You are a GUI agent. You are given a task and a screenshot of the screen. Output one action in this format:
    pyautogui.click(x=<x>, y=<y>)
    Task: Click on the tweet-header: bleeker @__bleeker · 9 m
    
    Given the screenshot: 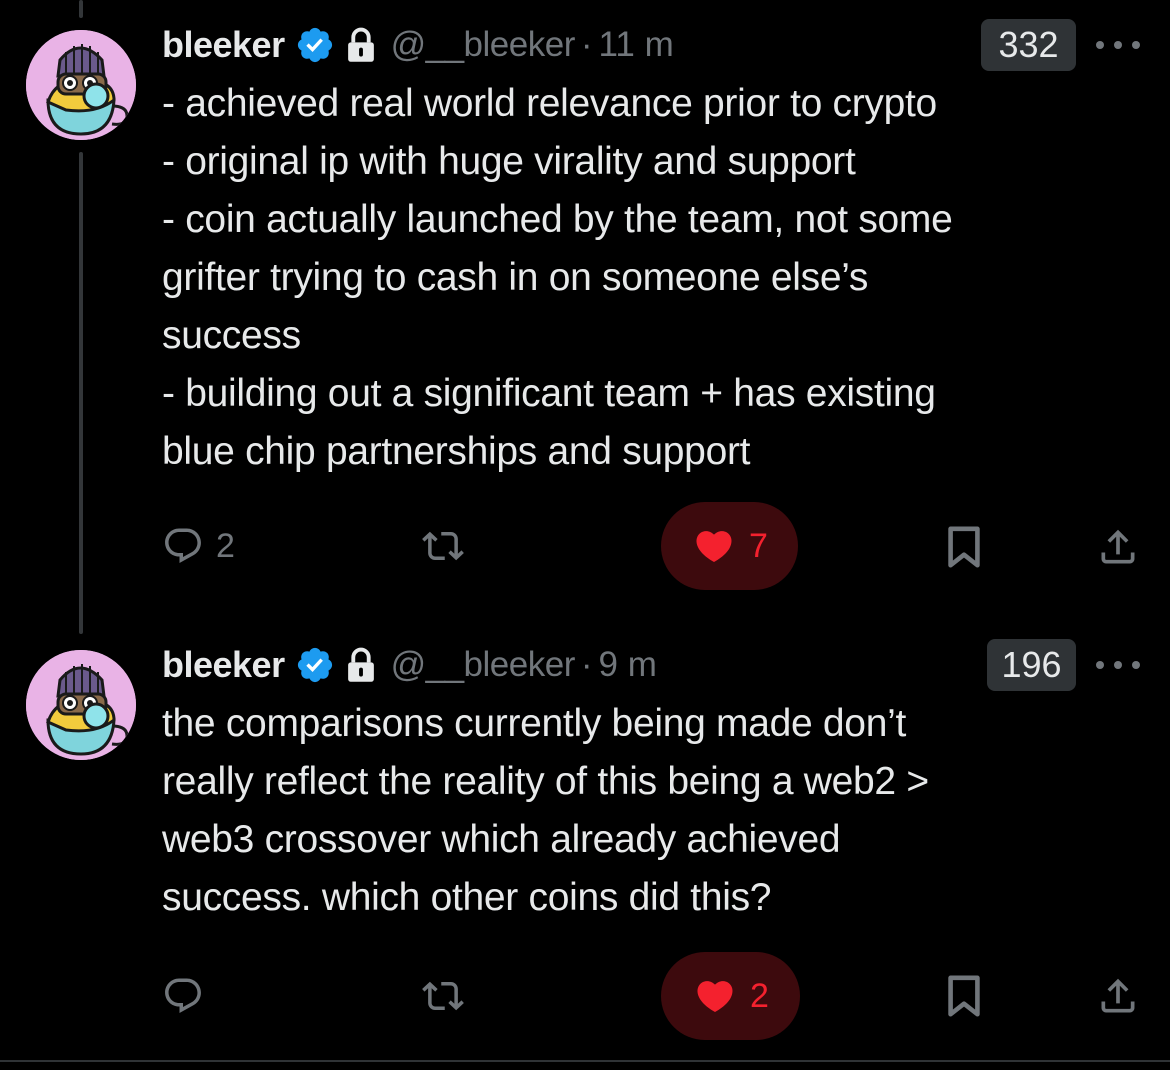 What is the action you would take?
    pyautogui.click(x=409, y=665)
    